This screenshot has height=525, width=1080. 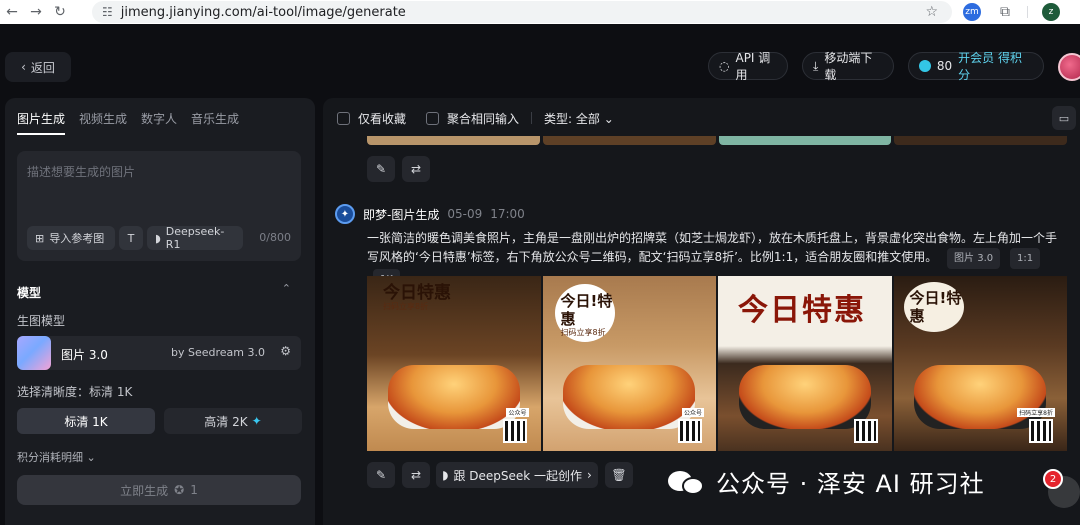 What do you see at coordinates (465, 214) in the screenshot?
I see `sender-date: 05-09` at bounding box center [465, 214].